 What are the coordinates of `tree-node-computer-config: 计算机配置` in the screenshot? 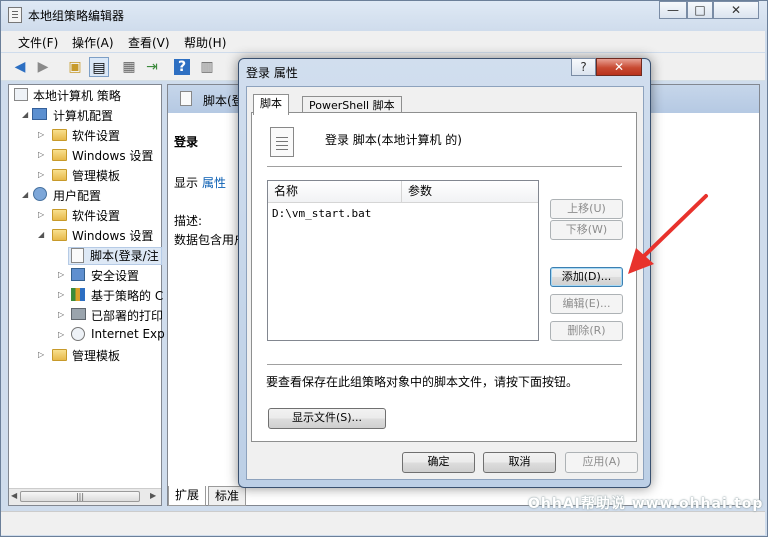 It's located at (83, 115).